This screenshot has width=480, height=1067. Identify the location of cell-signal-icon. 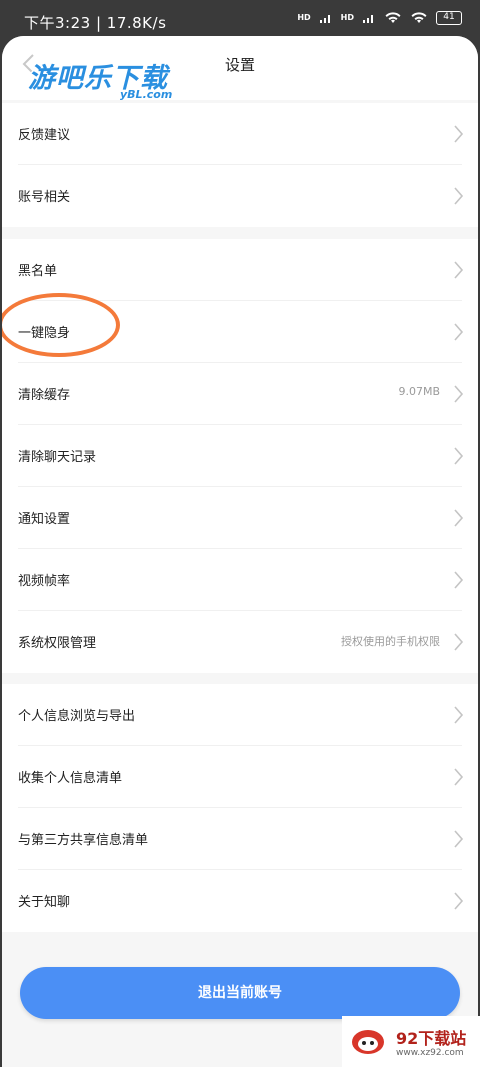
(324, 19).